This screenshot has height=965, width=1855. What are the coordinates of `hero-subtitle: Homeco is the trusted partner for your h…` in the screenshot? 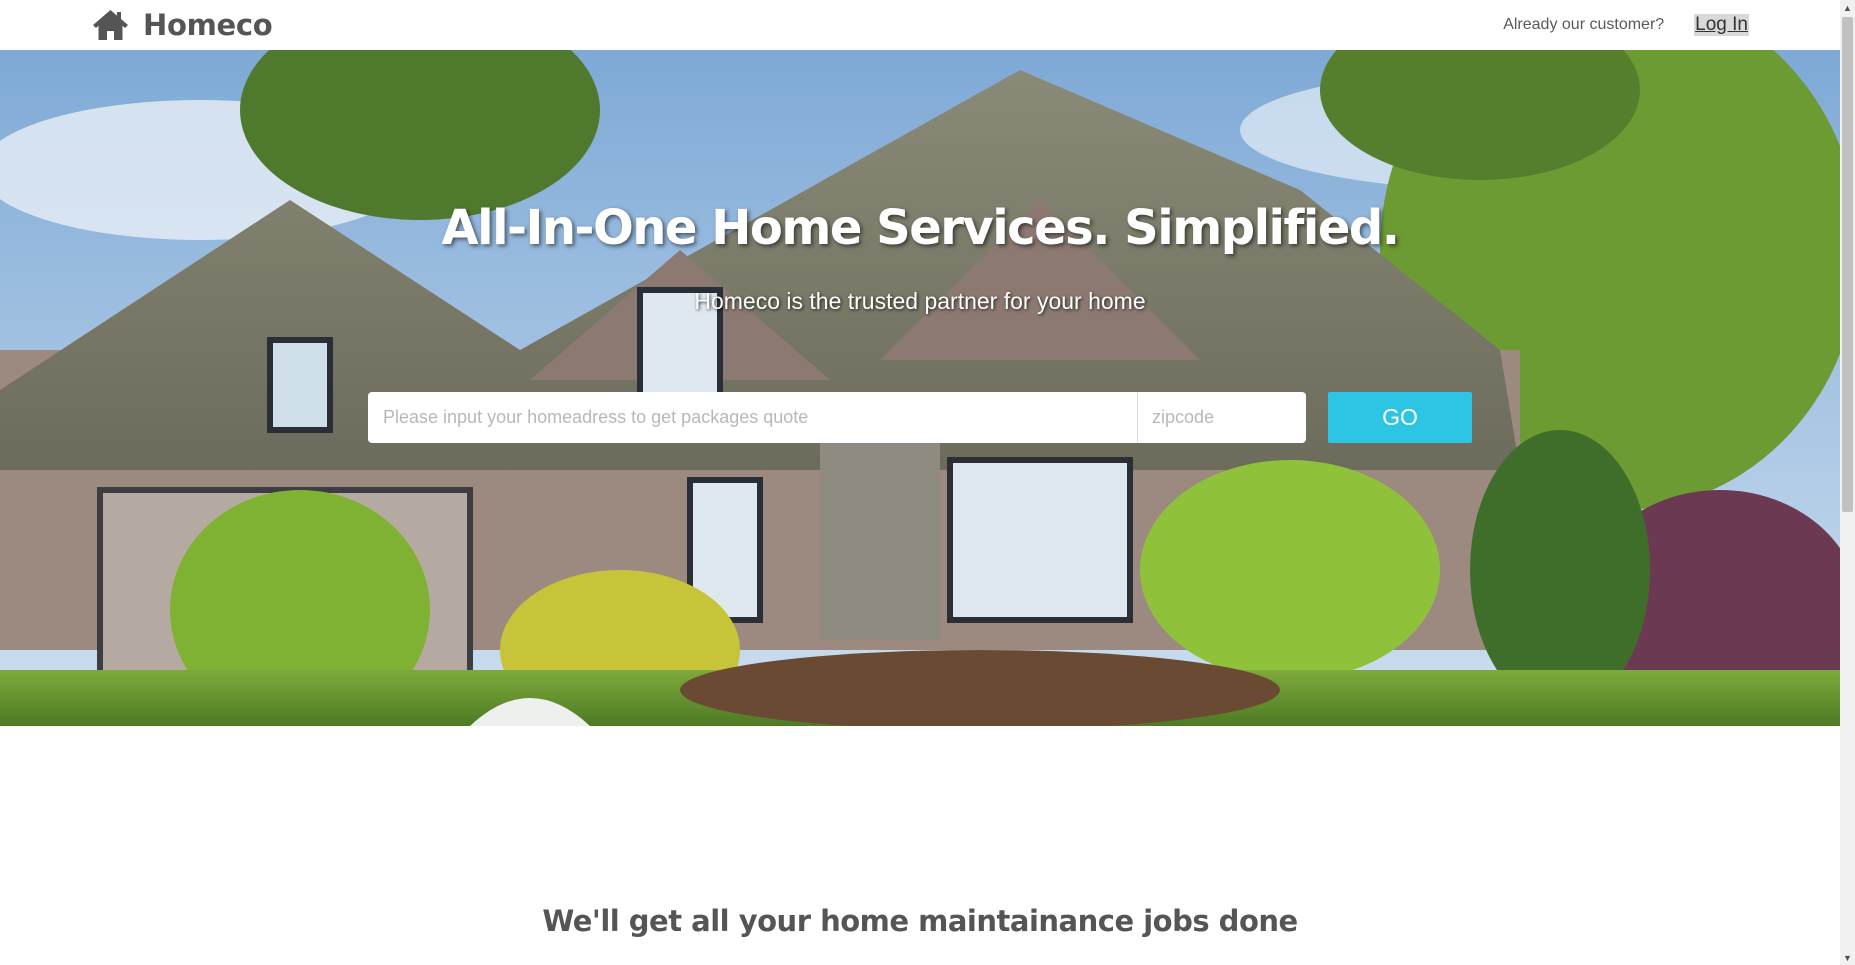 It's located at (920, 301).